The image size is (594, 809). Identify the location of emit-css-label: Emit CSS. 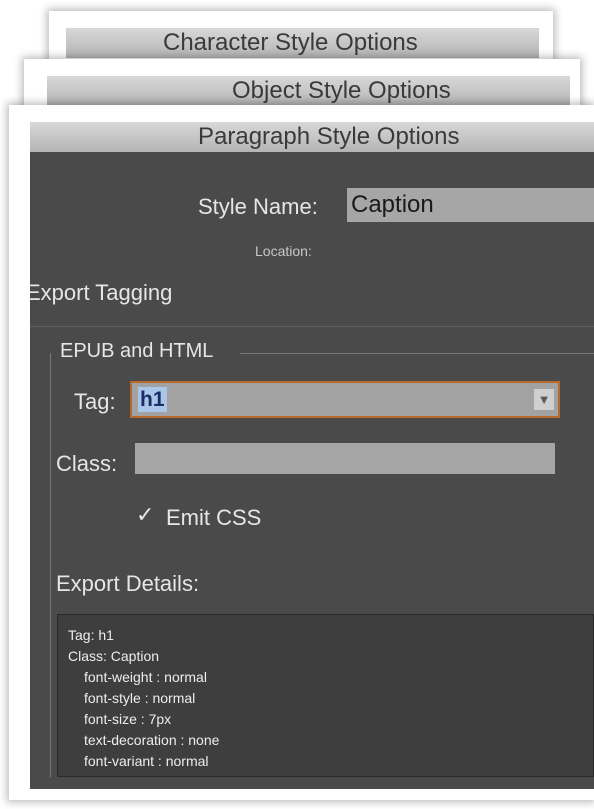
(213, 518).